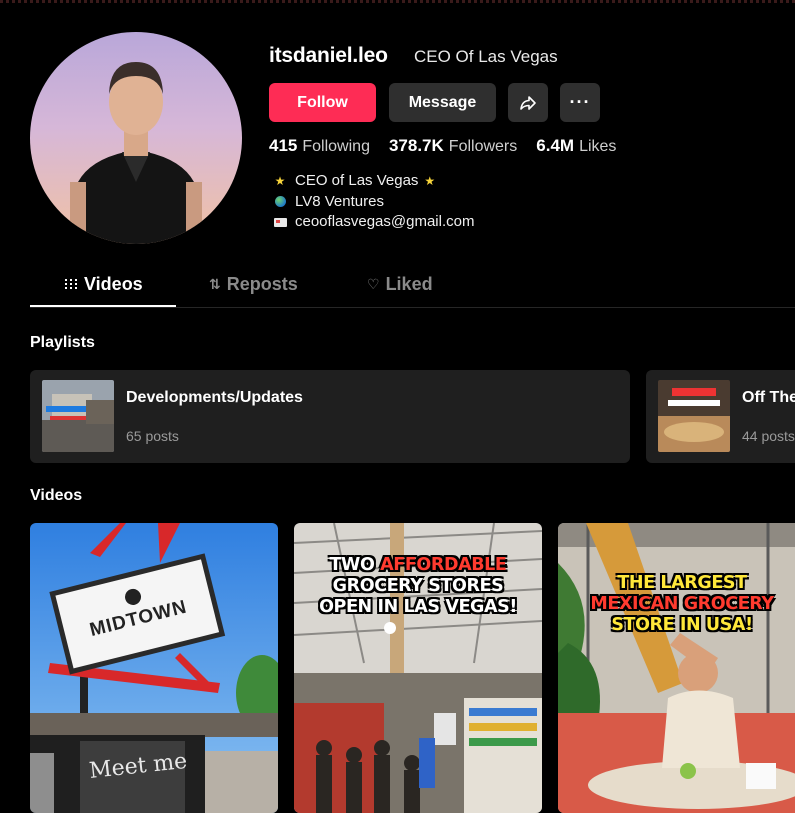 This screenshot has height=813, width=795. I want to click on stat-likes: 6.4M Likes, so click(576, 146).